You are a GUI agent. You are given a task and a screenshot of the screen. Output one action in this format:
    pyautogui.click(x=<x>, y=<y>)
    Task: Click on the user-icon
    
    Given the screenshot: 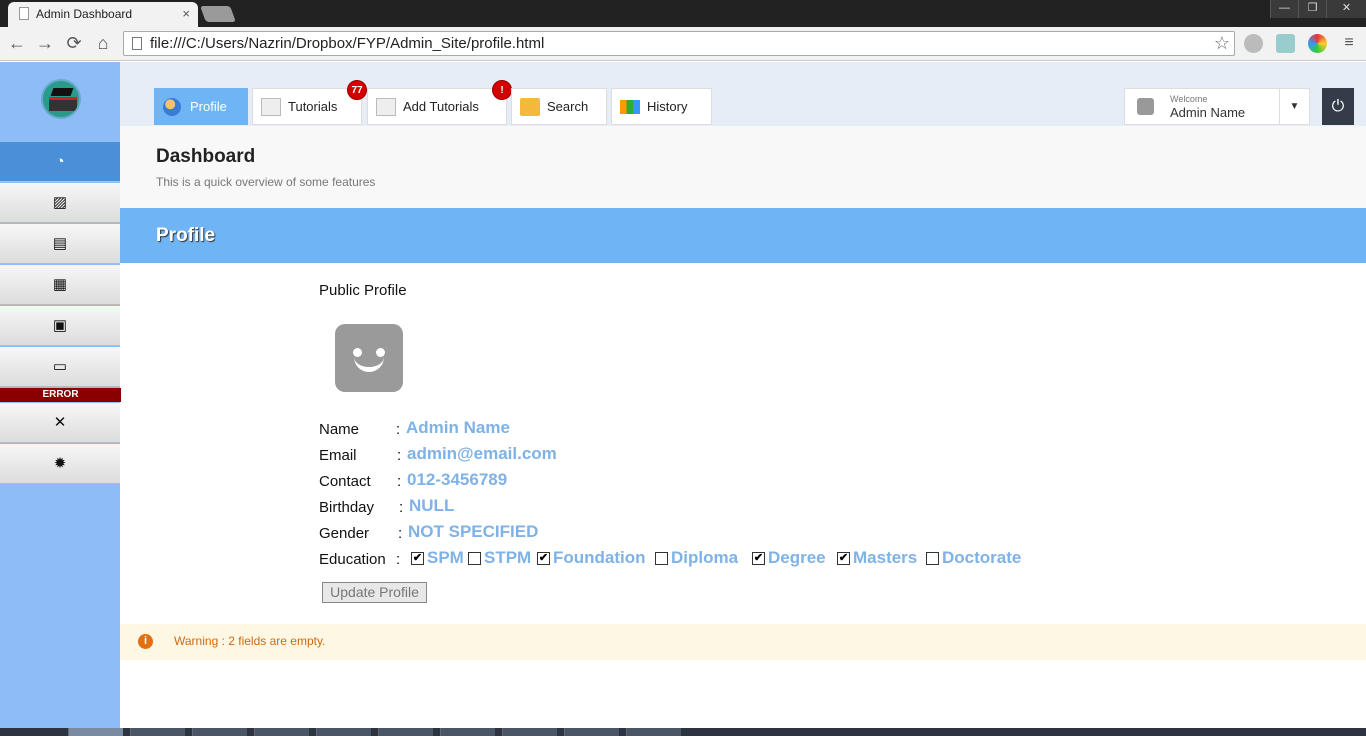 What is the action you would take?
    pyautogui.click(x=172, y=107)
    